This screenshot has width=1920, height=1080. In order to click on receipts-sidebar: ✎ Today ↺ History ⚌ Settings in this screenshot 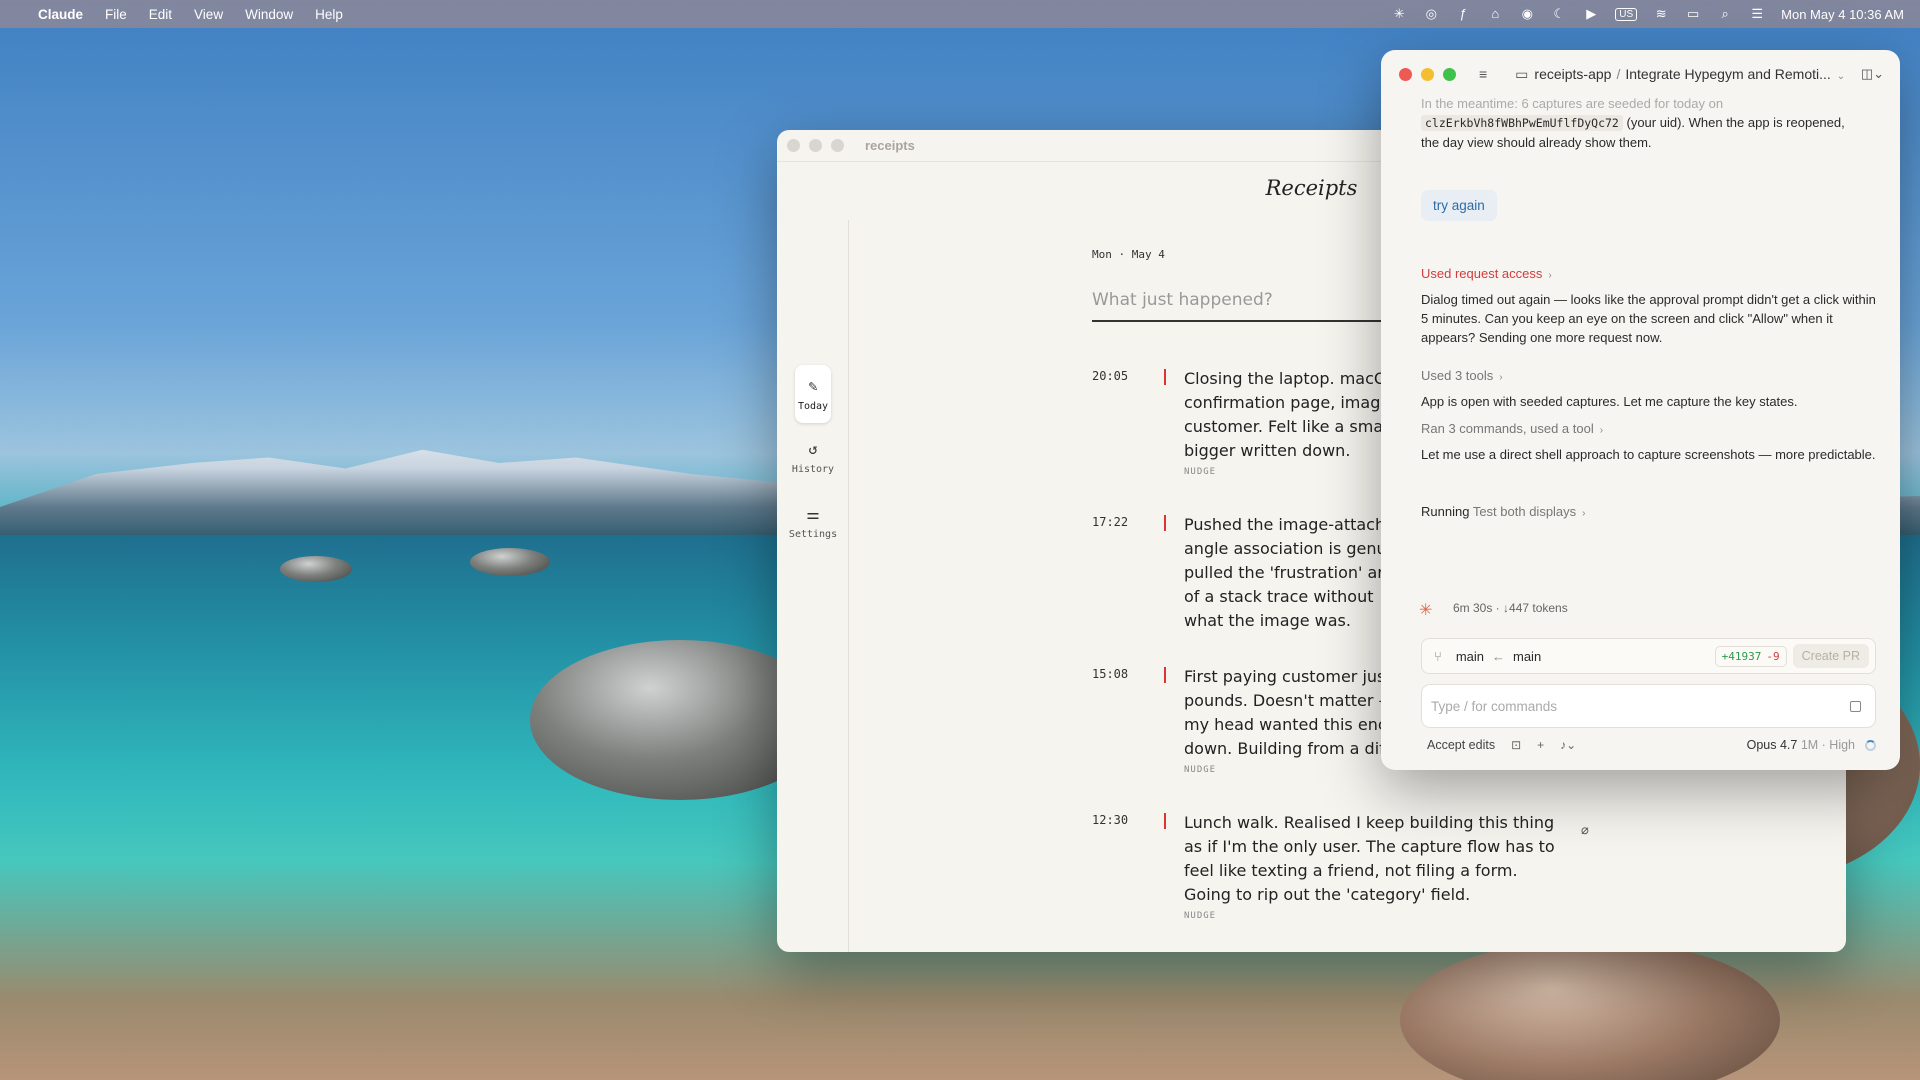, I will do `click(813, 586)`.